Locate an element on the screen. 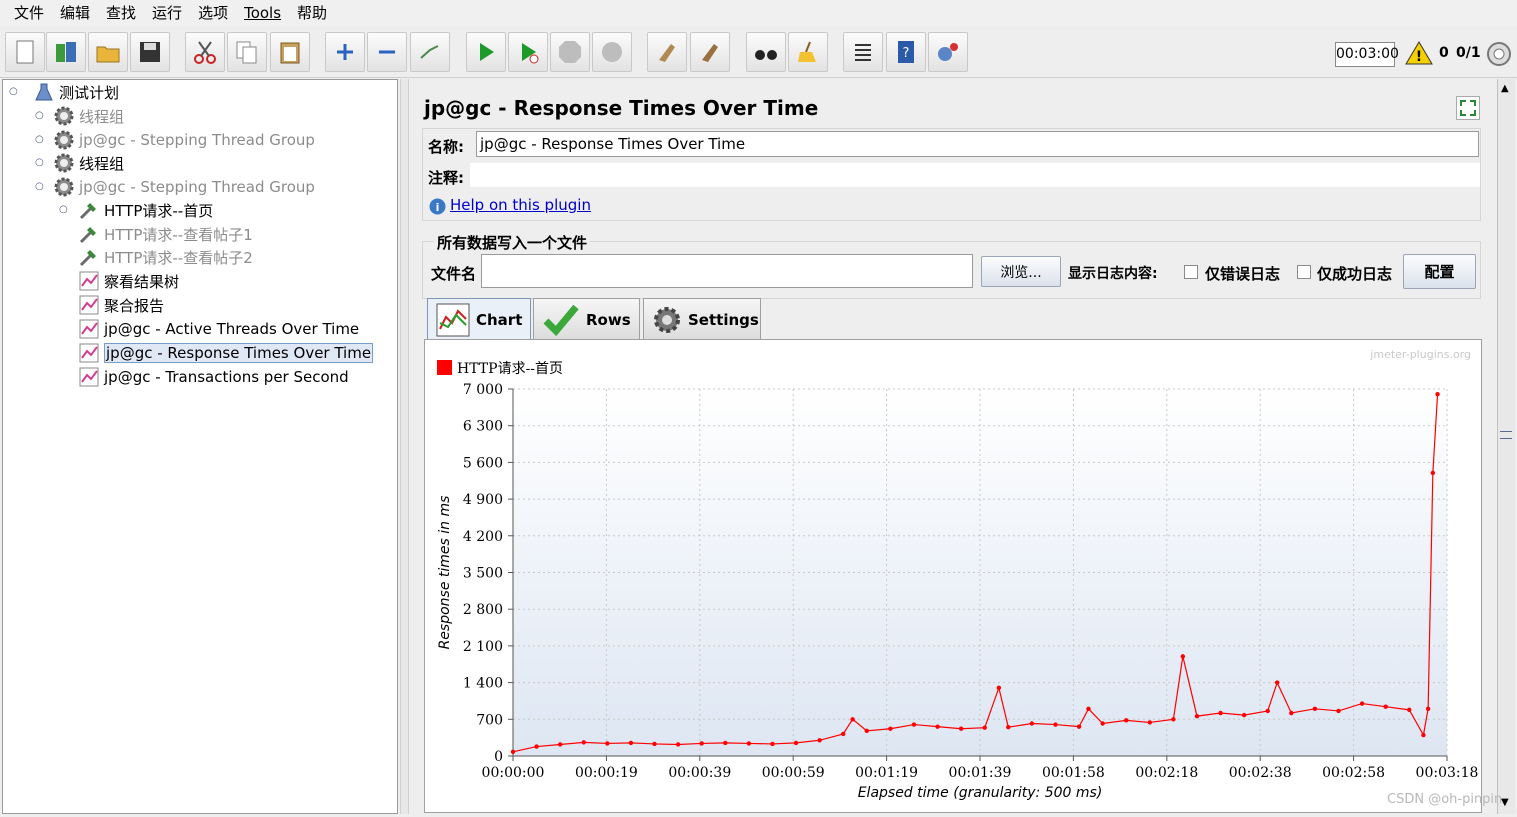 This screenshot has height=817, width=1517. menu-file: 文件 is located at coordinates (29, 13).